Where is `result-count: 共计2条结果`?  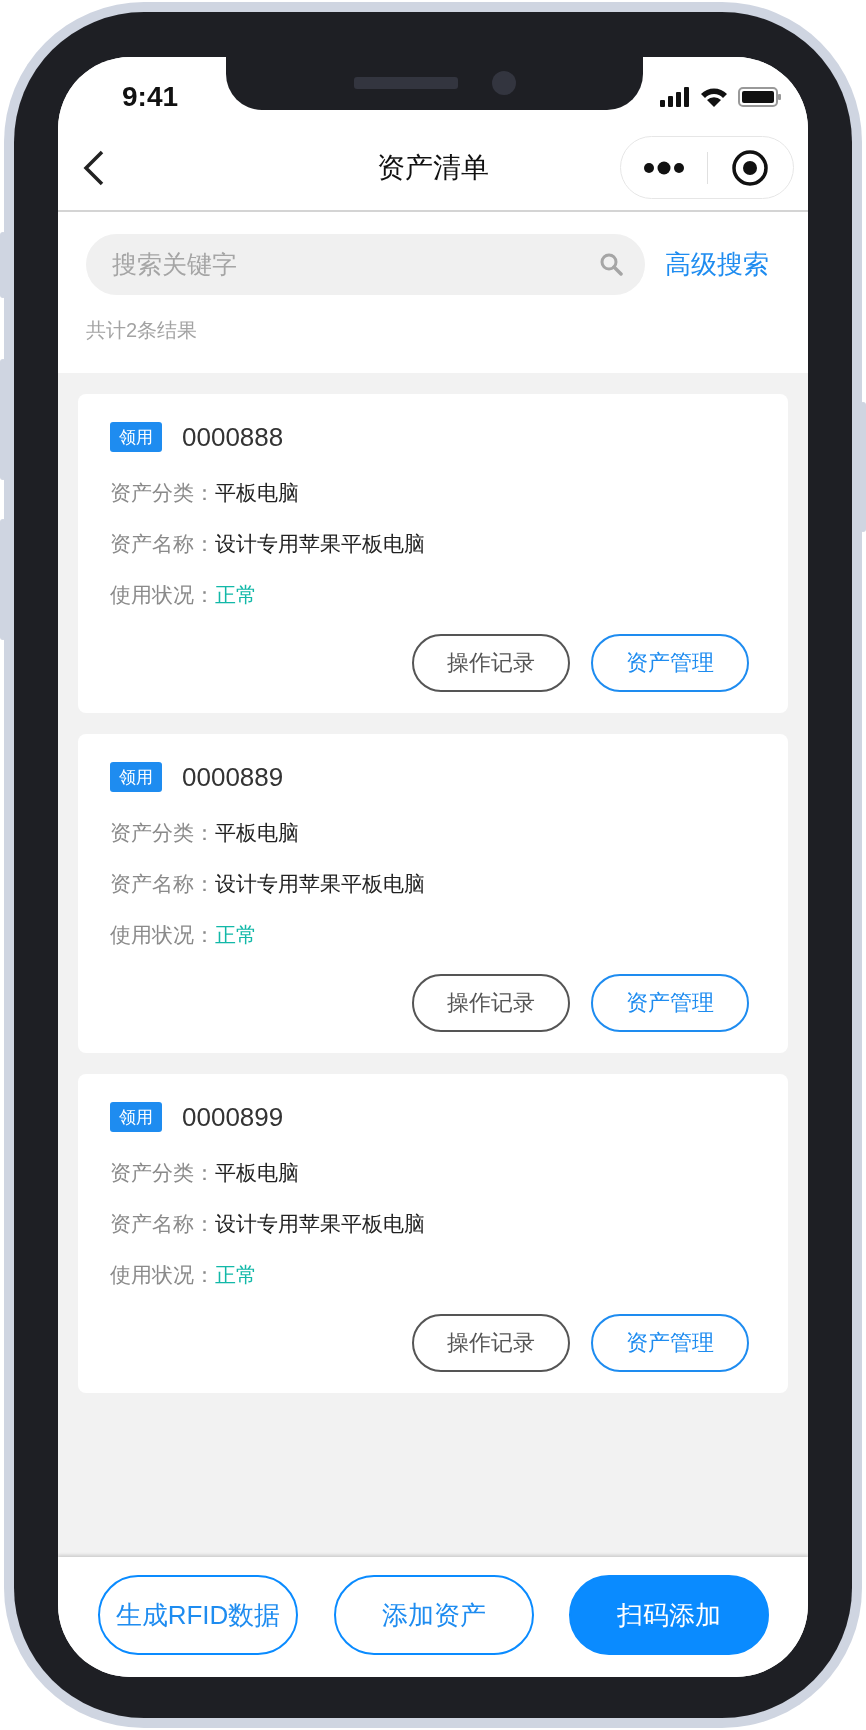 result-count: 共计2条结果 is located at coordinates (142, 330).